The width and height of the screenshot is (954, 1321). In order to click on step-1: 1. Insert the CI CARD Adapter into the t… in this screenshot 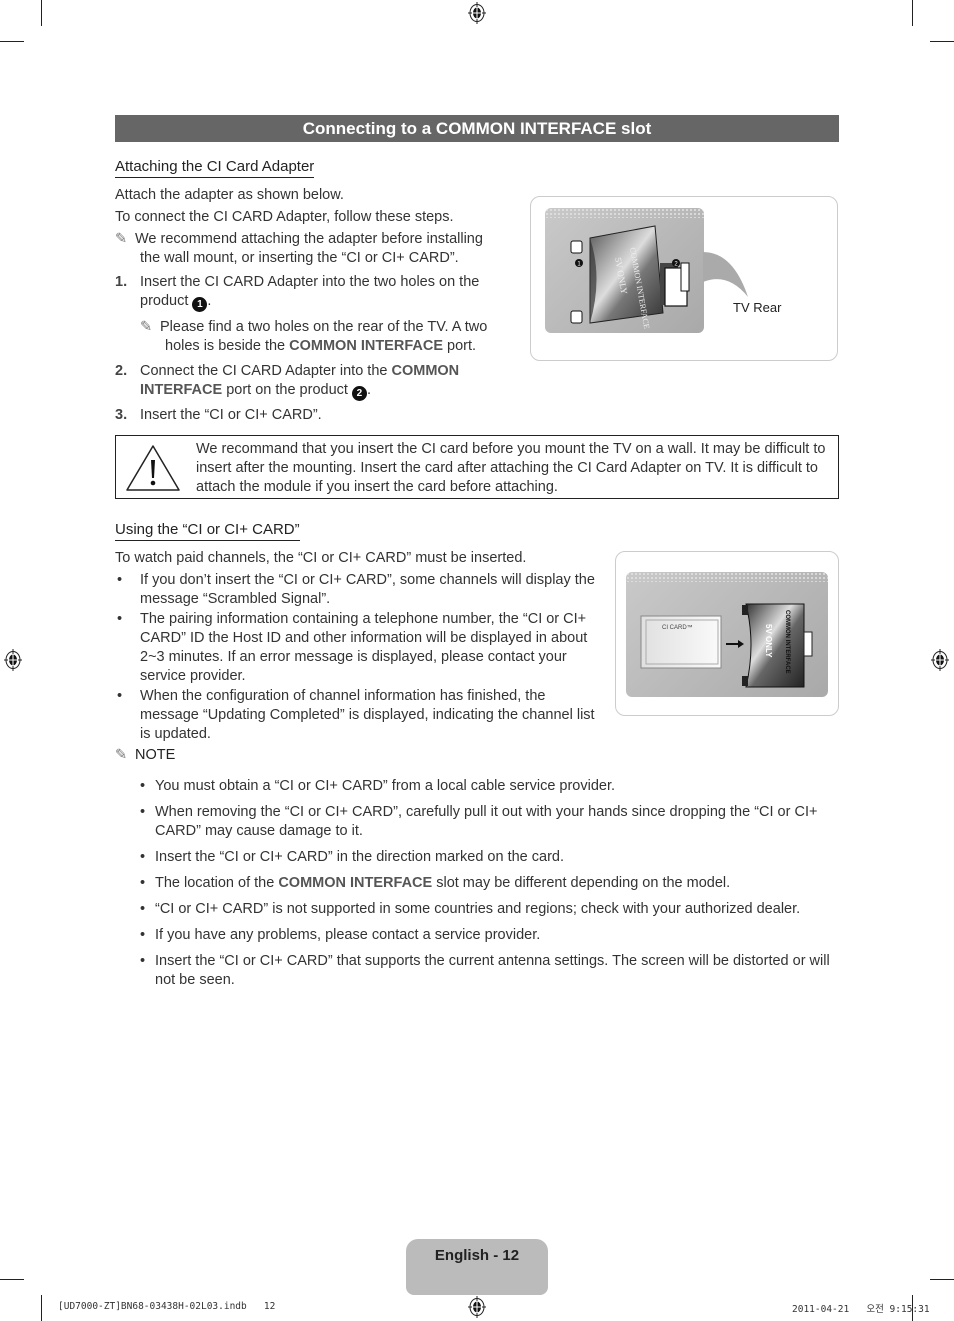, I will do `click(315, 314)`.